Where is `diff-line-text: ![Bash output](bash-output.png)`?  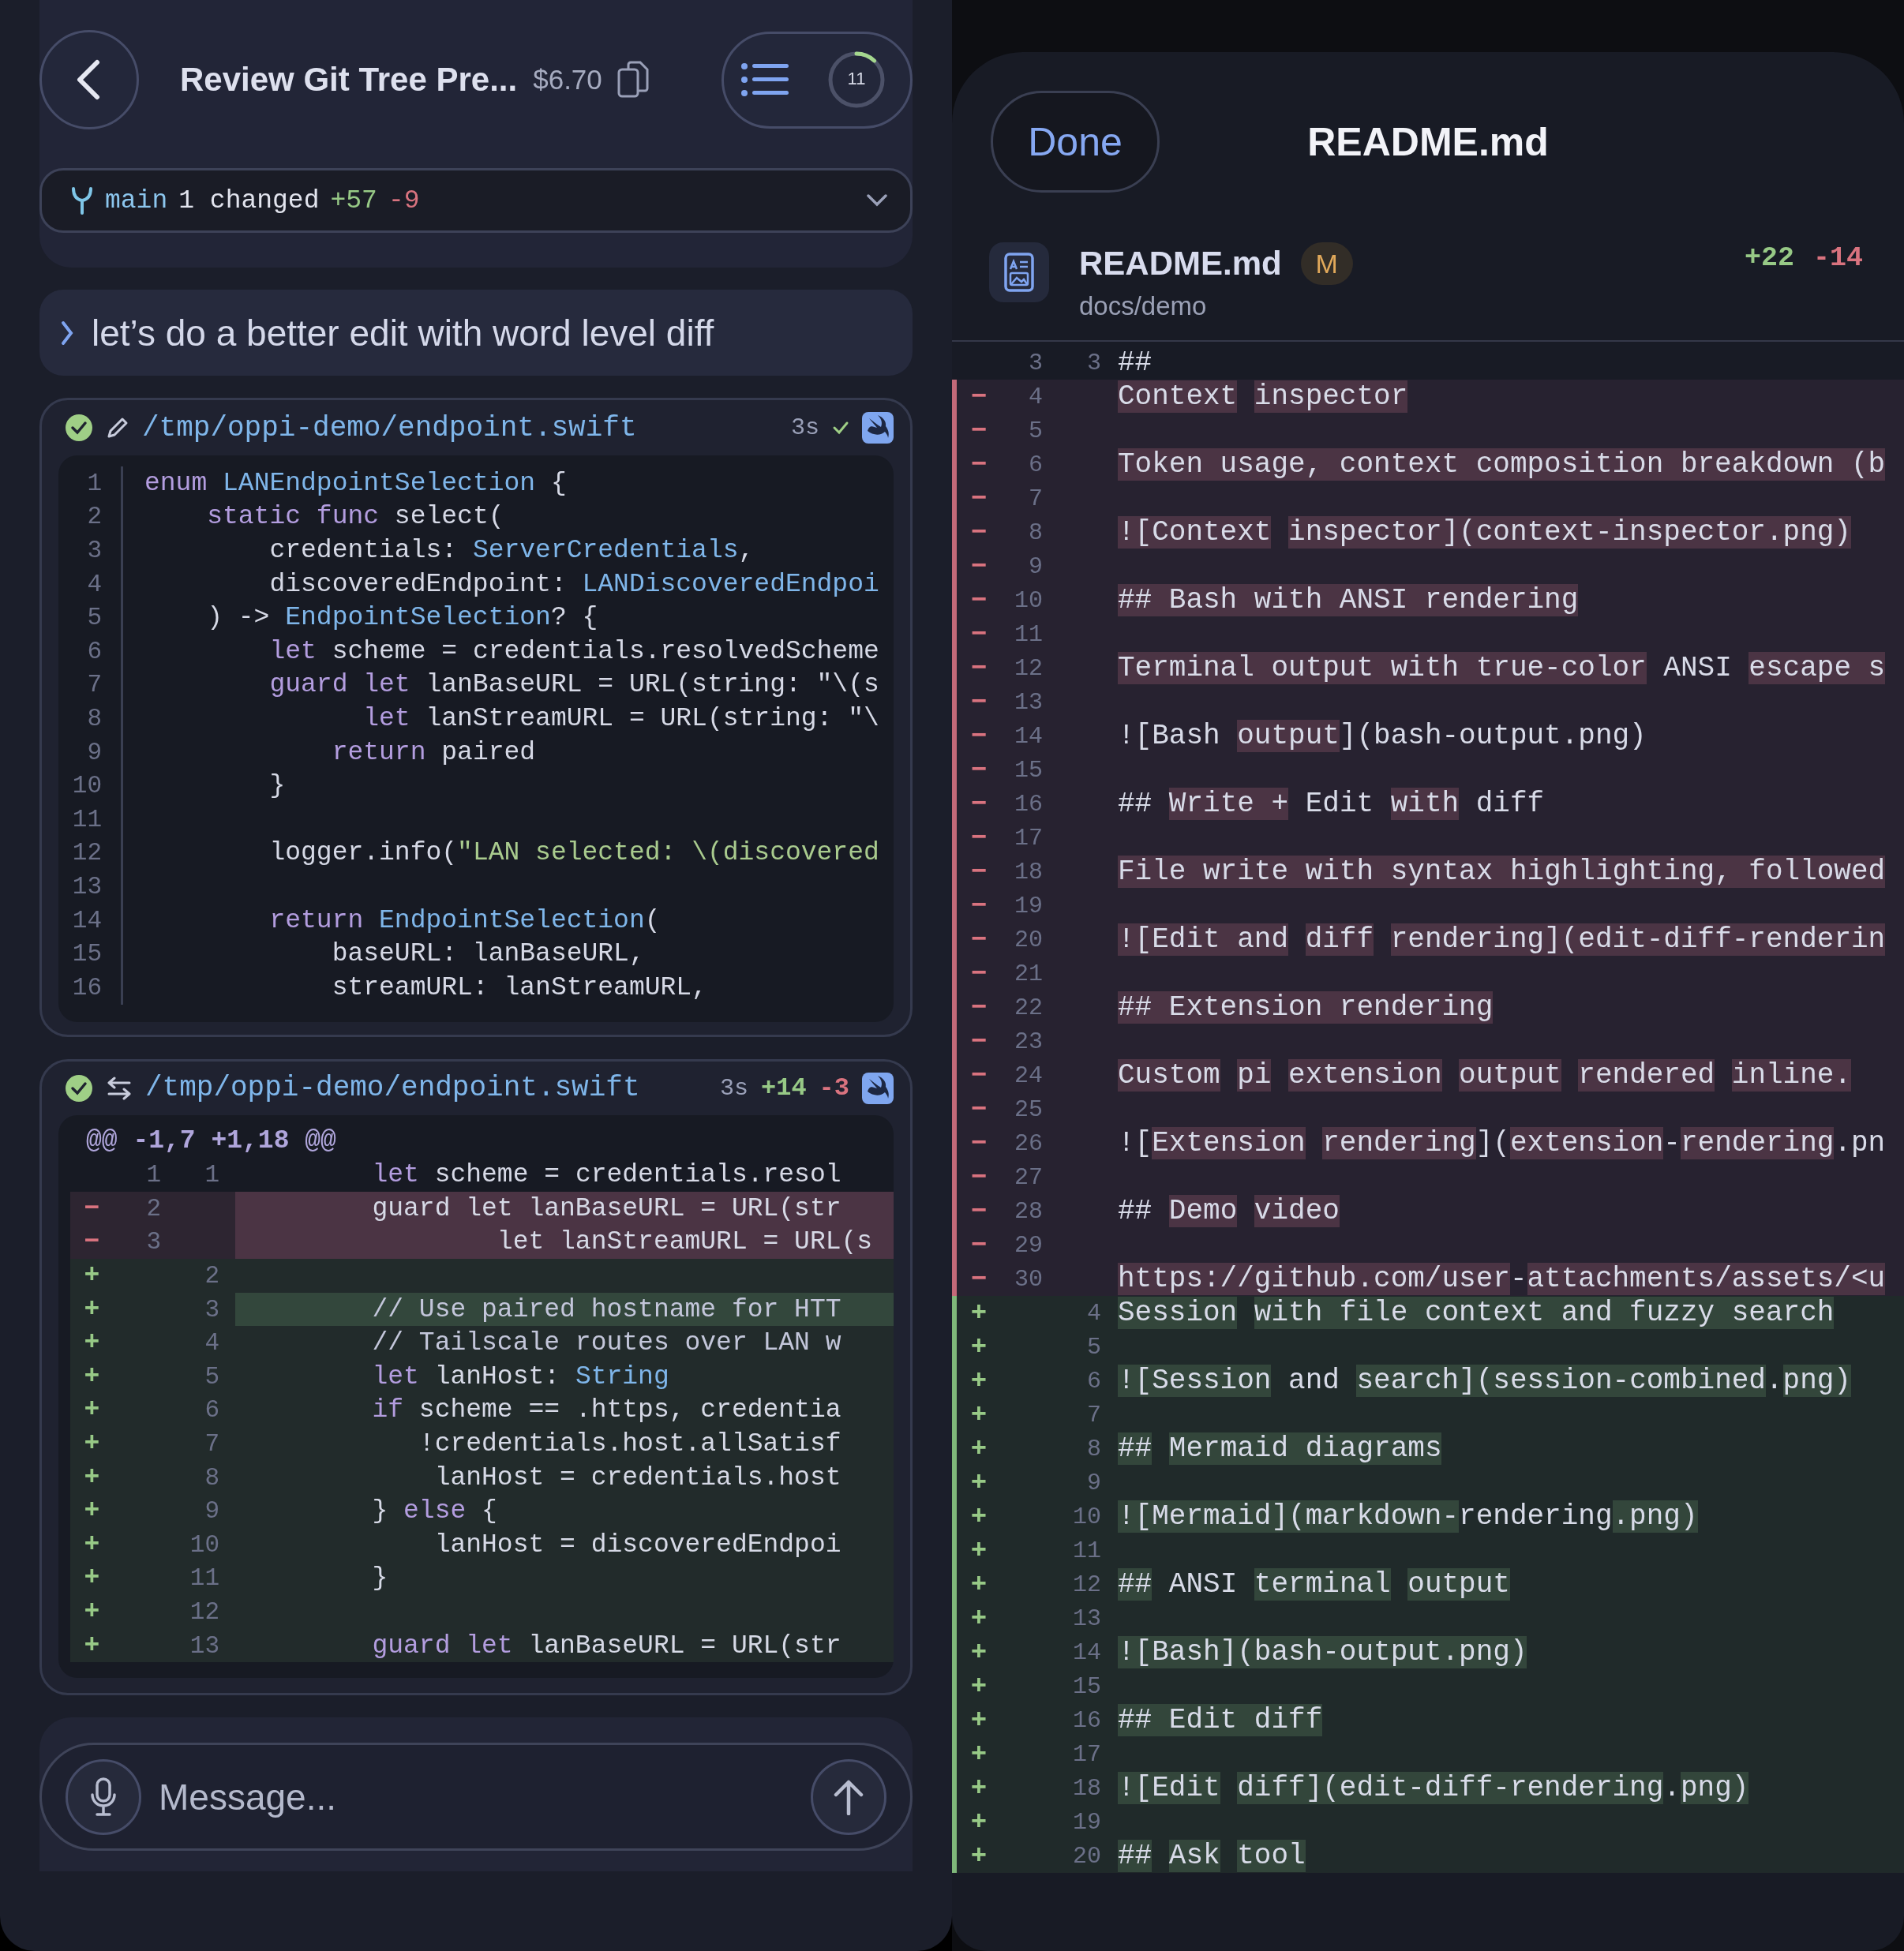 diff-line-text: ![Bash output](bash-output.png) is located at coordinates (1382, 736).